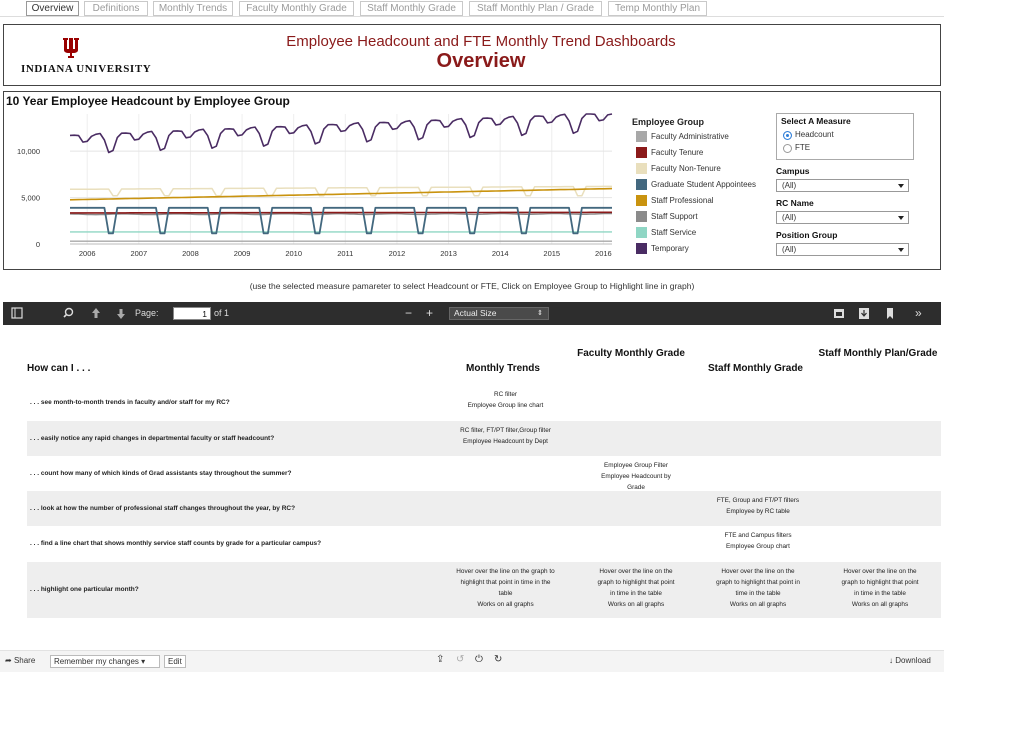  What do you see at coordinates (702, 139) in the screenshot?
I see `legend-item-faculty-administrative: Faculty Administrative` at bounding box center [702, 139].